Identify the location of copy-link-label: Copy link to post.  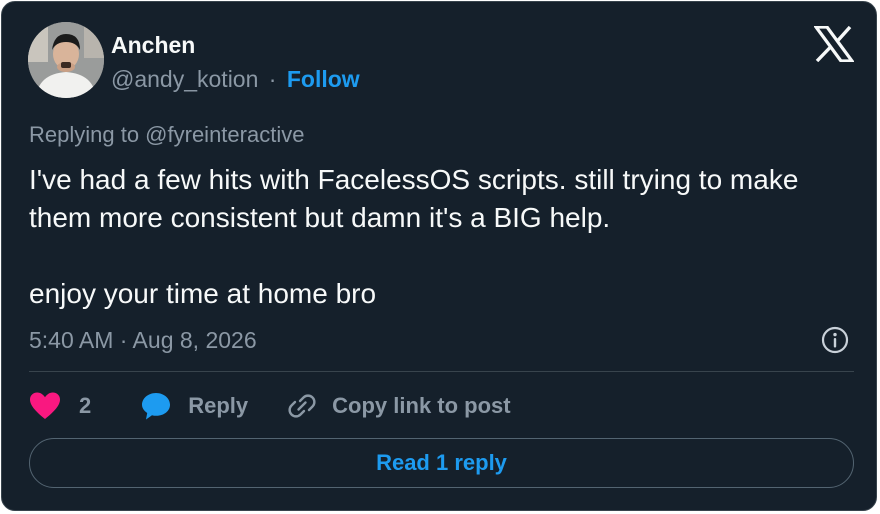
(421, 405).